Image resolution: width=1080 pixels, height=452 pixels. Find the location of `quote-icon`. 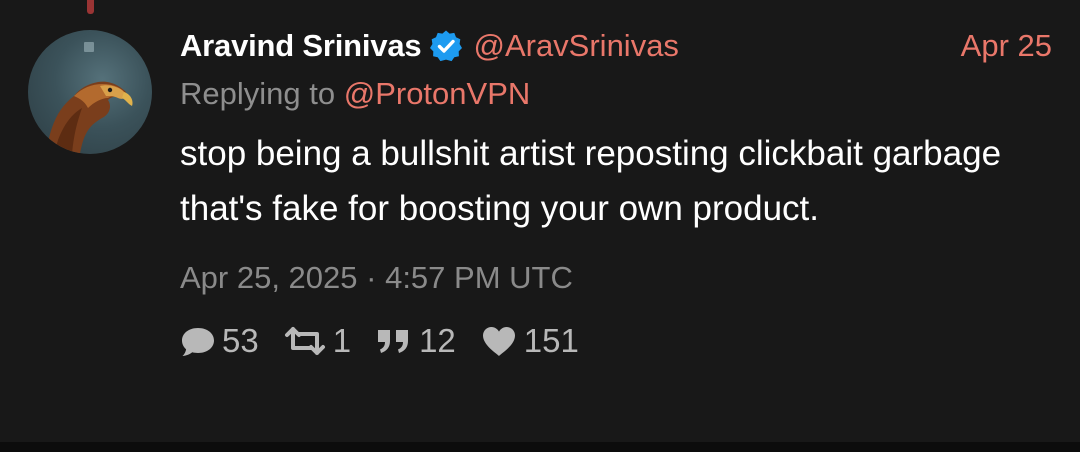

quote-icon is located at coordinates (393, 341).